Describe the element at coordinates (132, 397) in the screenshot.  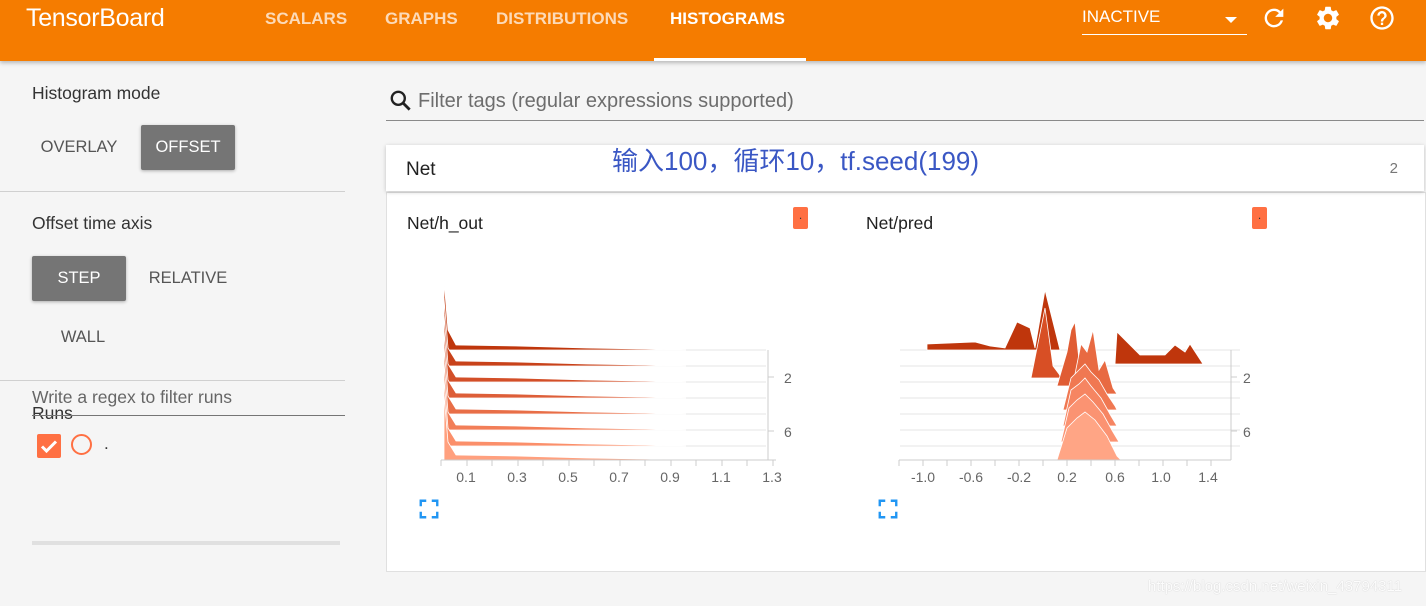
I see `run-filter-placeholder: Write a regex to filter runs` at that location.